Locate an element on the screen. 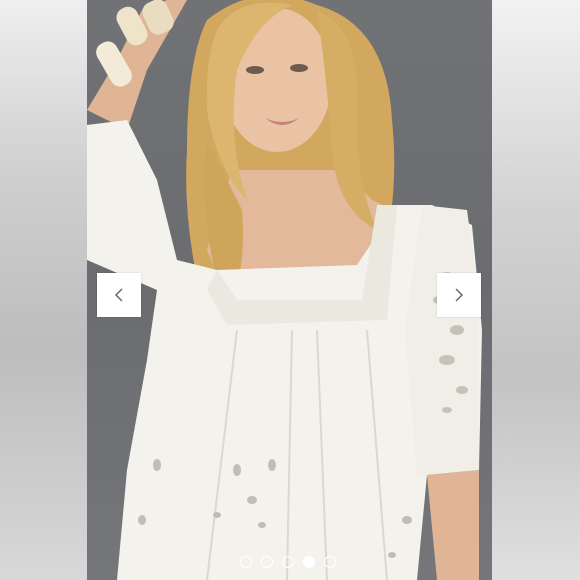 Image resolution: width=580 pixels, height=580 pixels. chevron-left-icon is located at coordinates (119, 295).